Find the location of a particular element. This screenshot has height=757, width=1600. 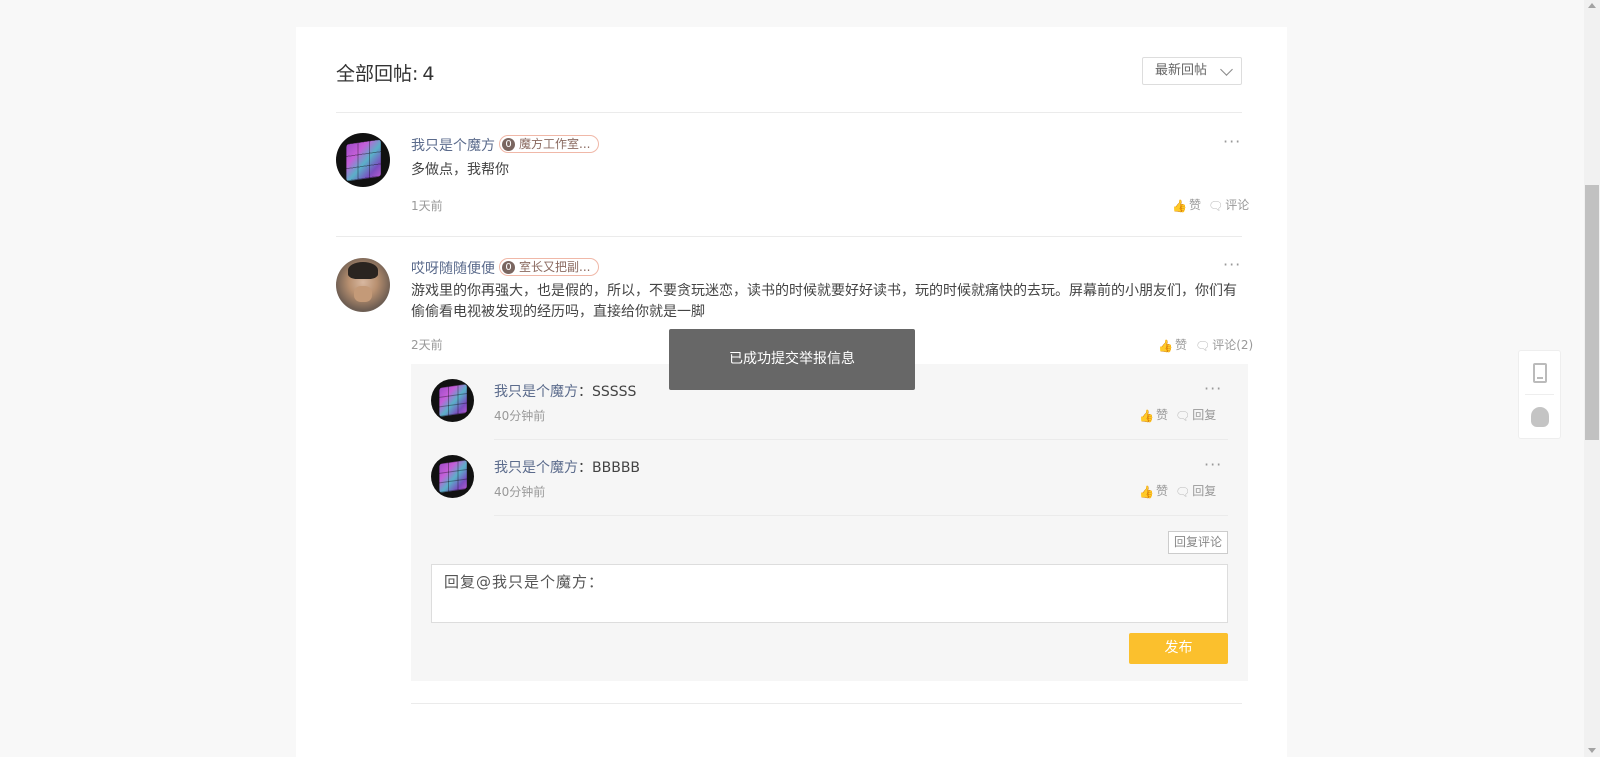

comments-header: 全部回帖: 4 最新回帖 is located at coordinates (789, 72).